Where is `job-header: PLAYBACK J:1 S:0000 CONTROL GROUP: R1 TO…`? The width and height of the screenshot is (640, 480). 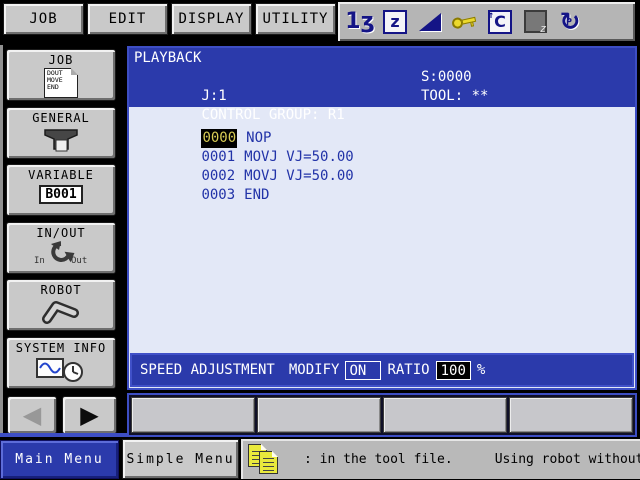
job-header: PLAYBACK J:1 S:0000 CONTROL GROUP: R1 TO… is located at coordinates (382, 85).